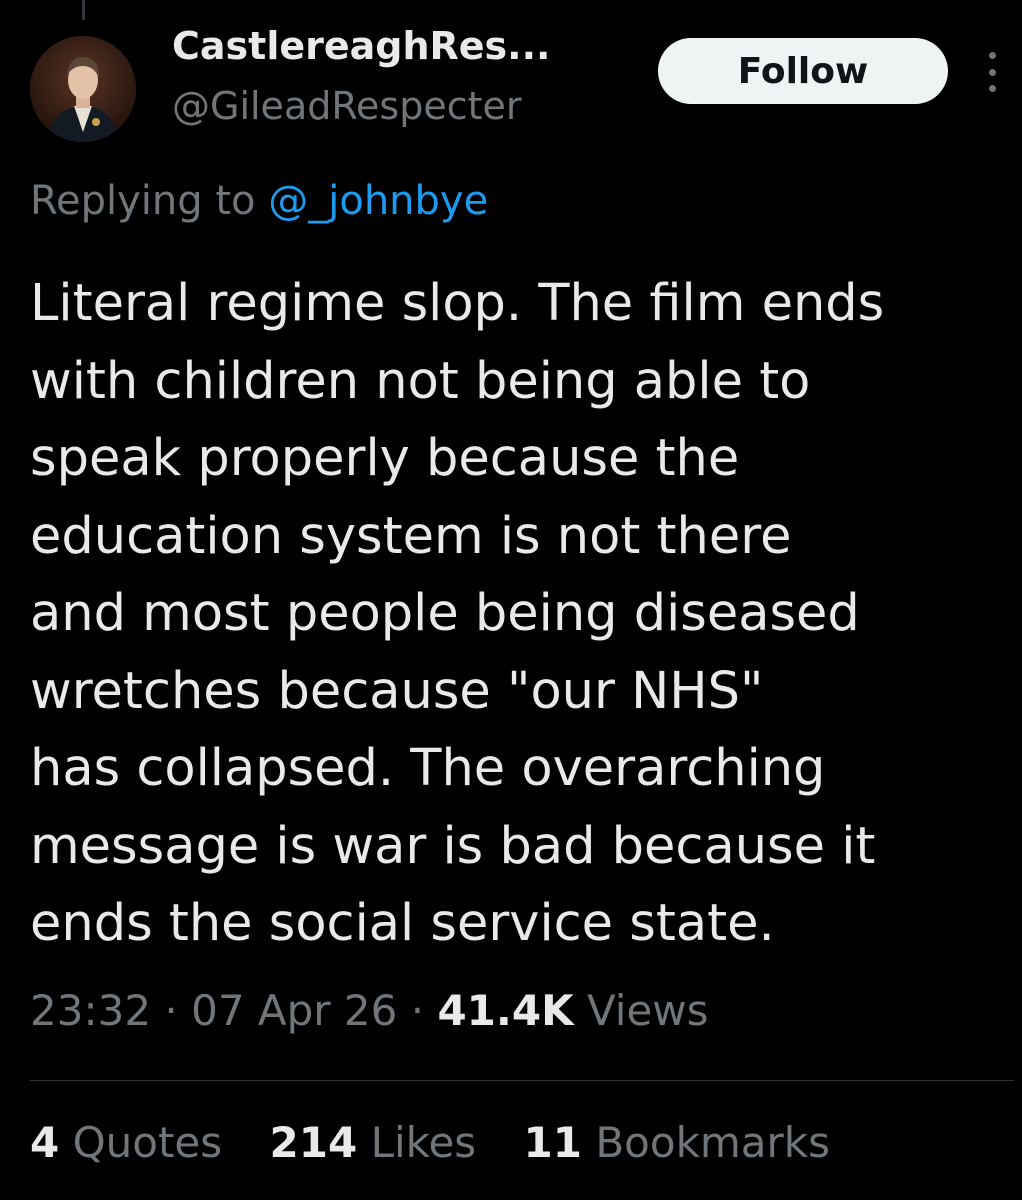  I want to click on views-label: Views, so click(647, 1010).